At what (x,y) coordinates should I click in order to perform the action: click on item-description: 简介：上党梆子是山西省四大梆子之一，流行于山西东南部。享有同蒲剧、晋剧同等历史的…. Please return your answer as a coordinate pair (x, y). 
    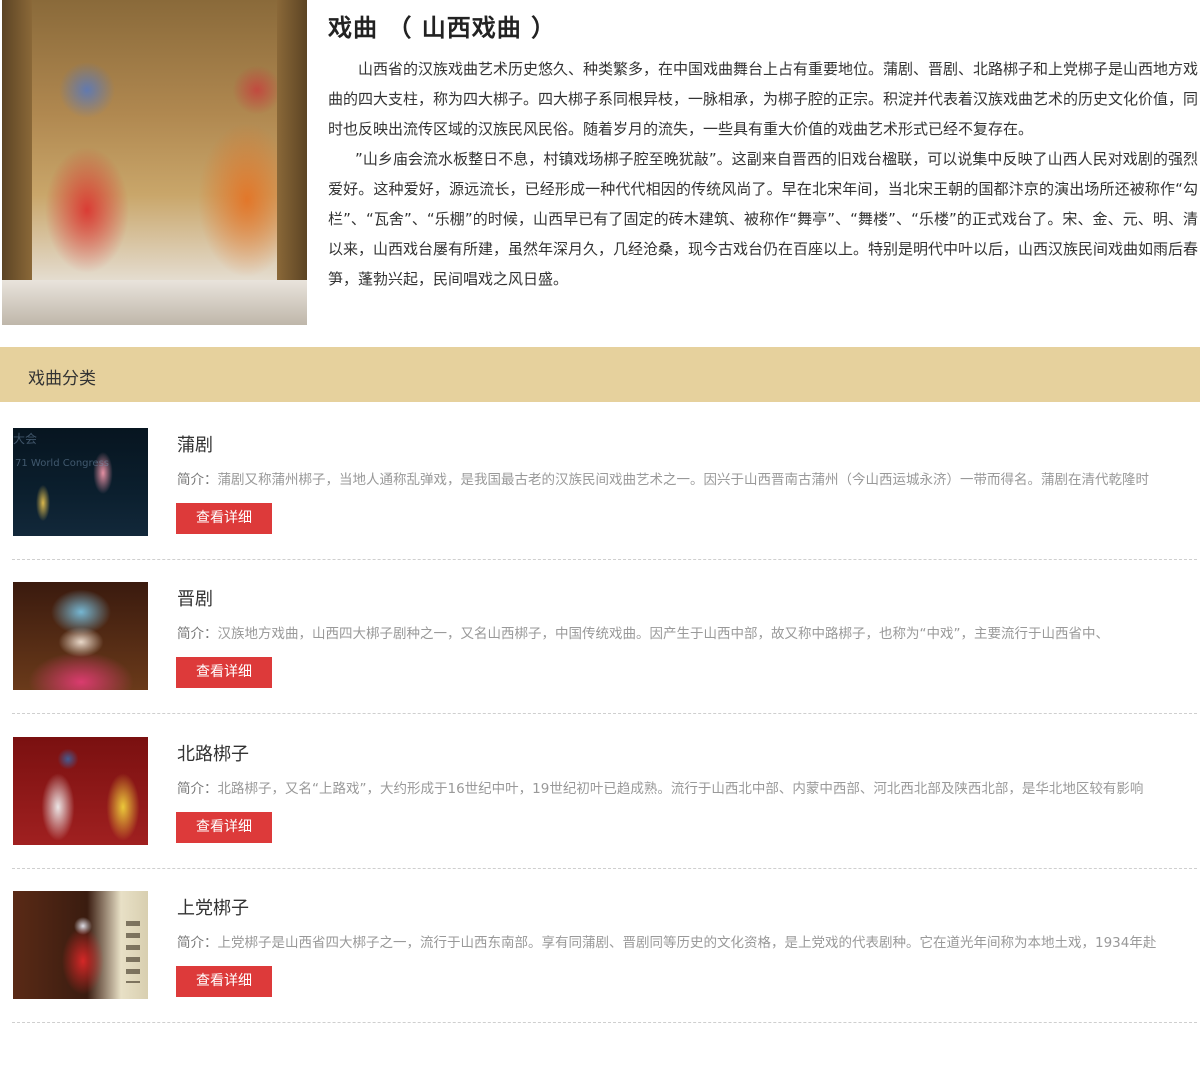
    Looking at the image, I should click on (684, 941).